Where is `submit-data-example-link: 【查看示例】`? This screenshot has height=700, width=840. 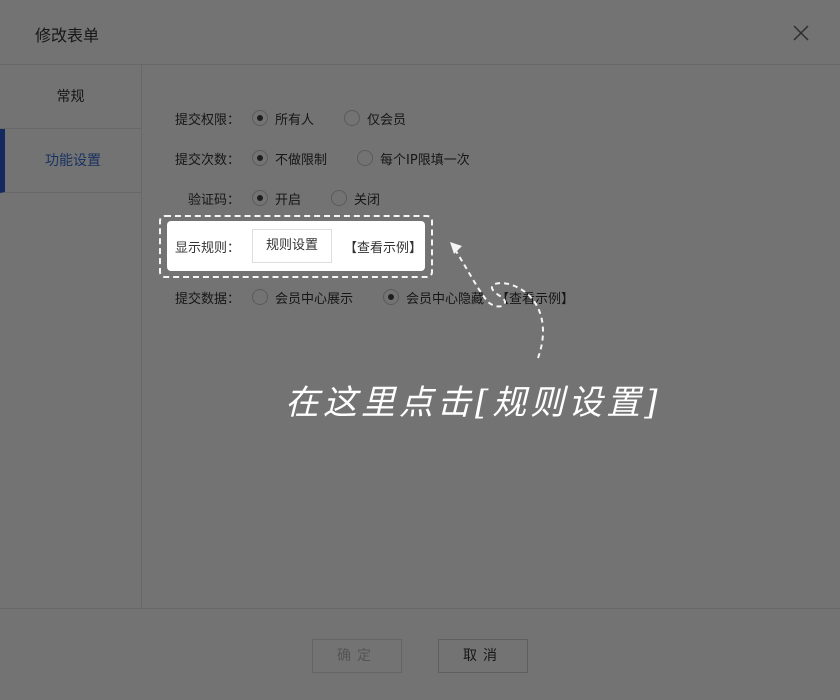
submit-data-example-link: 【查看示例】 is located at coordinates (535, 297).